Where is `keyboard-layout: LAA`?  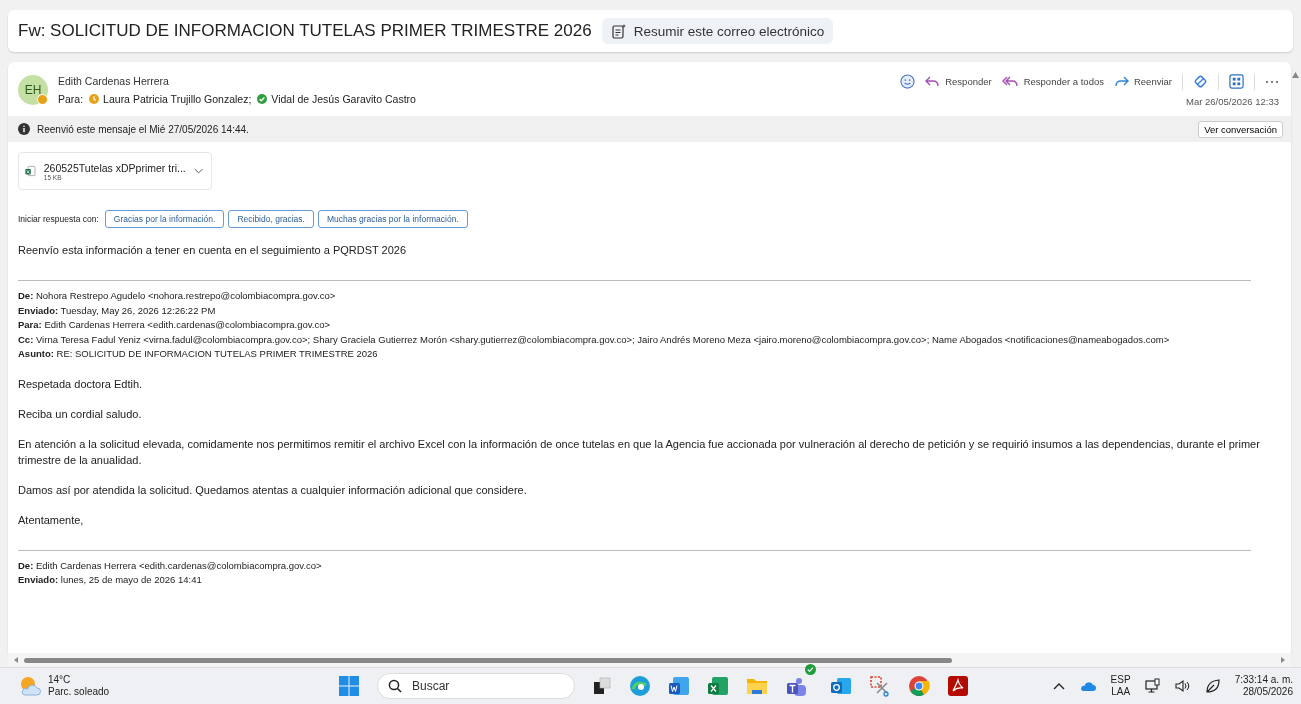
keyboard-layout: LAA is located at coordinates (1121, 692).